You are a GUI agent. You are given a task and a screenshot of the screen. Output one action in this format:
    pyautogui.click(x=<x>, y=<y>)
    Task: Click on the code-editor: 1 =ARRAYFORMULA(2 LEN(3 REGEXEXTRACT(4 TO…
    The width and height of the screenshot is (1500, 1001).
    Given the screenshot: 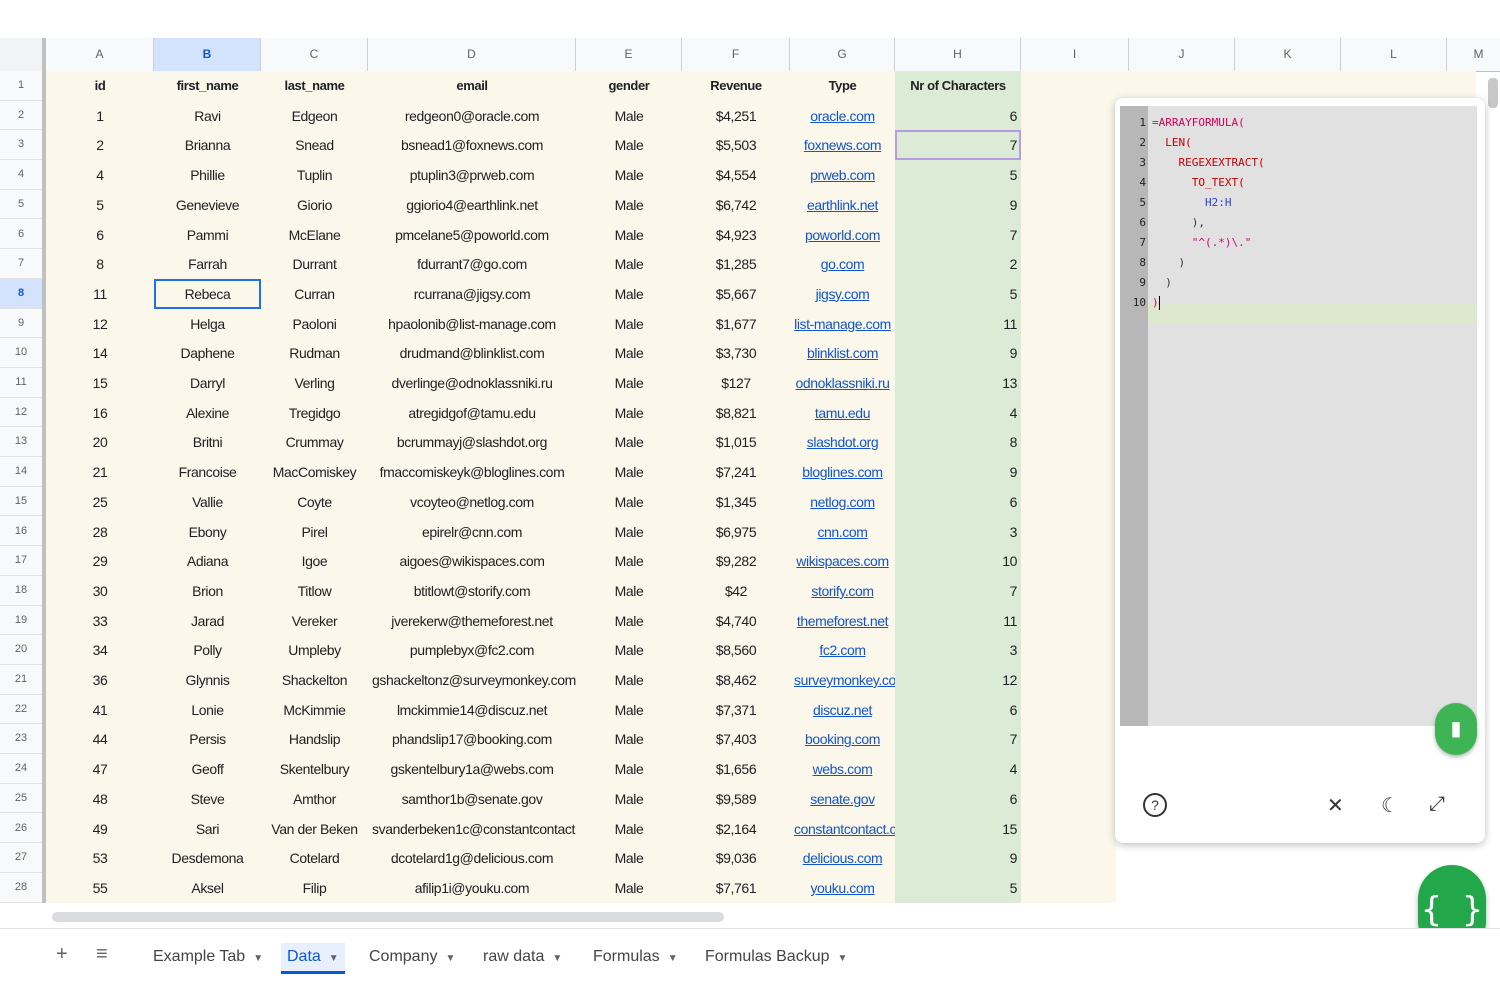 What is the action you would take?
    pyautogui.click(x=1298, y=416)
    